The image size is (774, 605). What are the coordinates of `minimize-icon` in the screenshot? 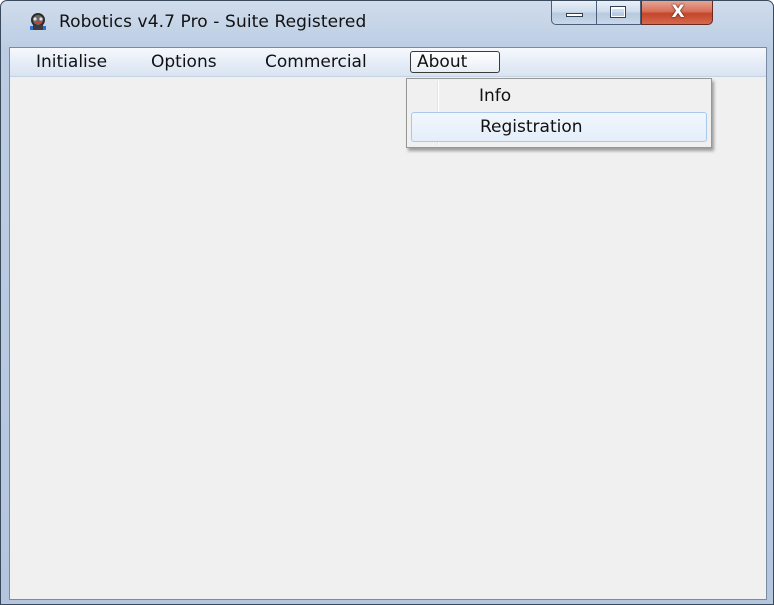 It's located at (574, 15).